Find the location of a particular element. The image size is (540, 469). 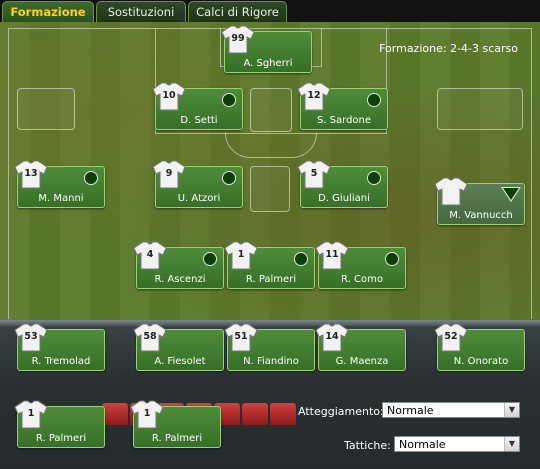

jersey-icon: 9 is located at coordinates (169, 174).